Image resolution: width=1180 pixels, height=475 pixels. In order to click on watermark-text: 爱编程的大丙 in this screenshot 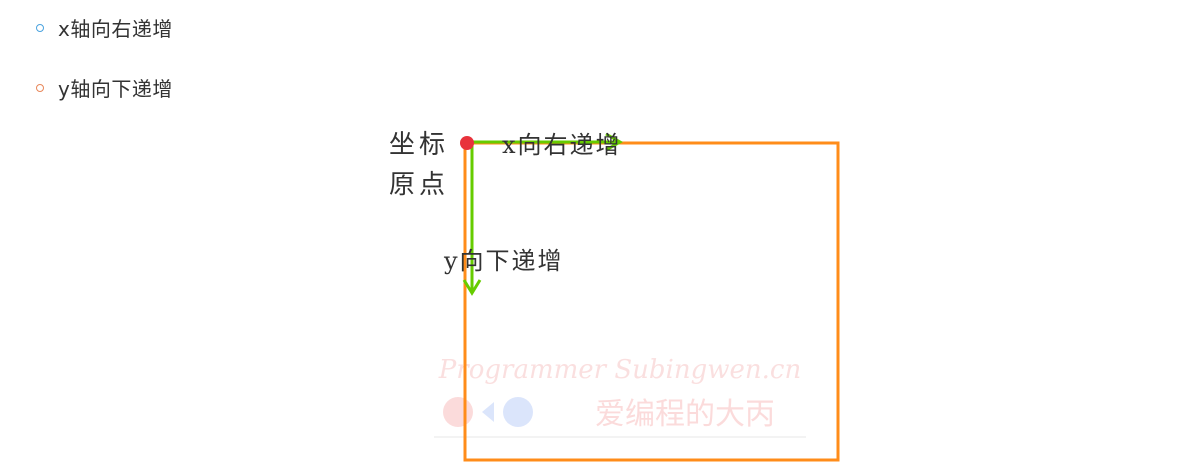, I will do `click(685, 414)`.